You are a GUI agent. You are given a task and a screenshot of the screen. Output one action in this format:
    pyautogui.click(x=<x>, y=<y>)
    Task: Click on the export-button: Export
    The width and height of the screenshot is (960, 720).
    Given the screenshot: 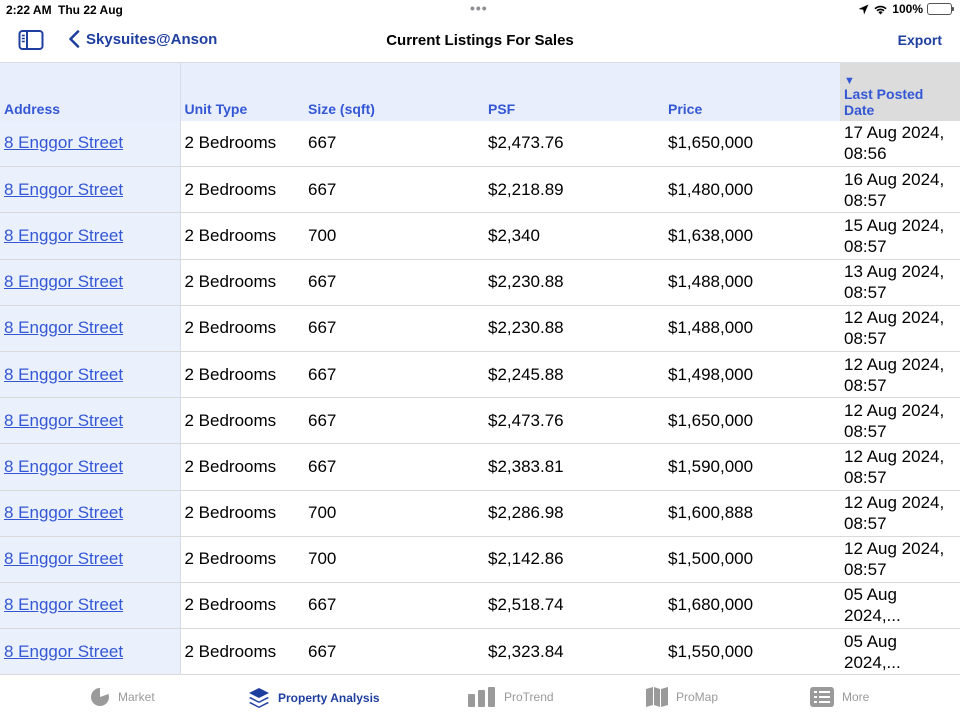 What is the action you would take?
    pyautogui.click(x=920, y=40)
    